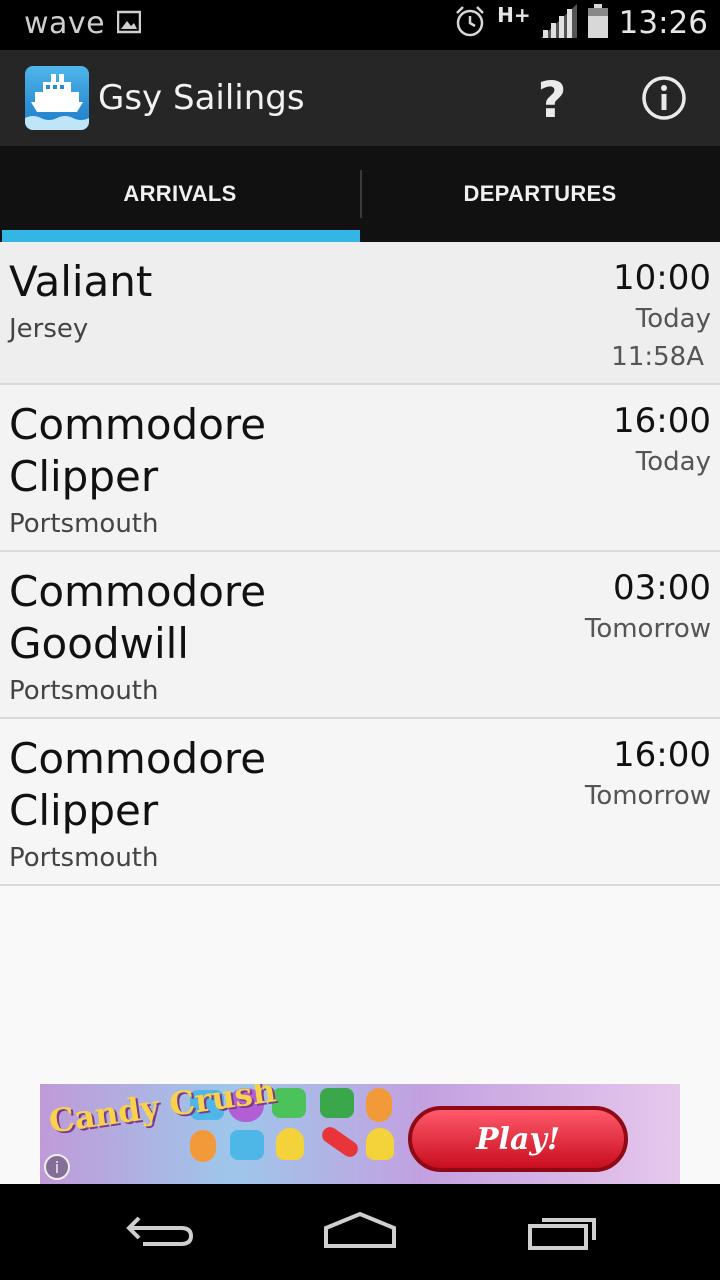  I want to click on navigation-bar, so click(360, 1232).